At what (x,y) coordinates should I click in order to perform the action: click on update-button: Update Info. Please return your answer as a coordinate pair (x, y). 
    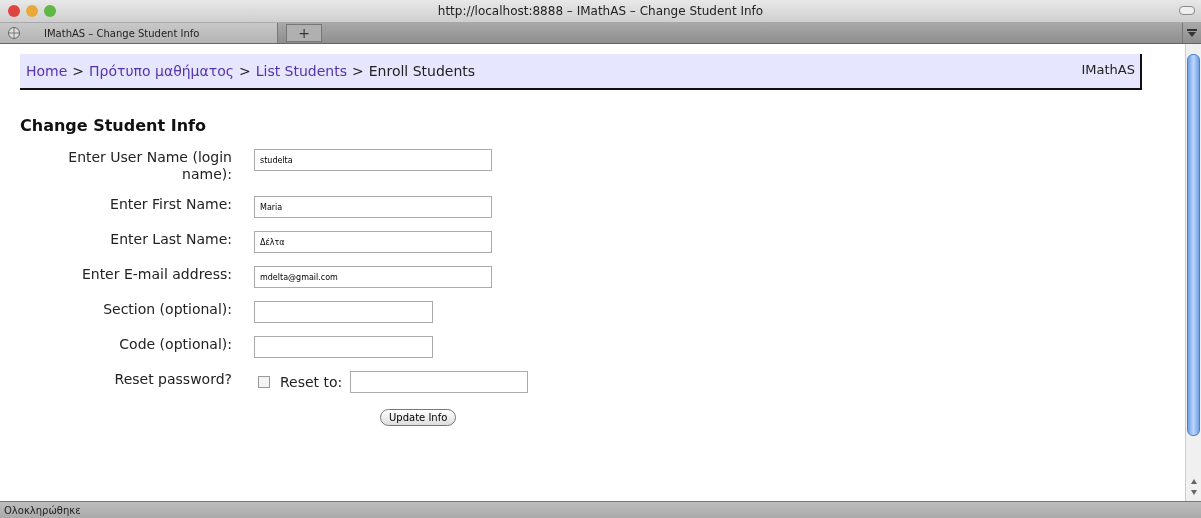
    Looking at the image, I should click on (418, 417).